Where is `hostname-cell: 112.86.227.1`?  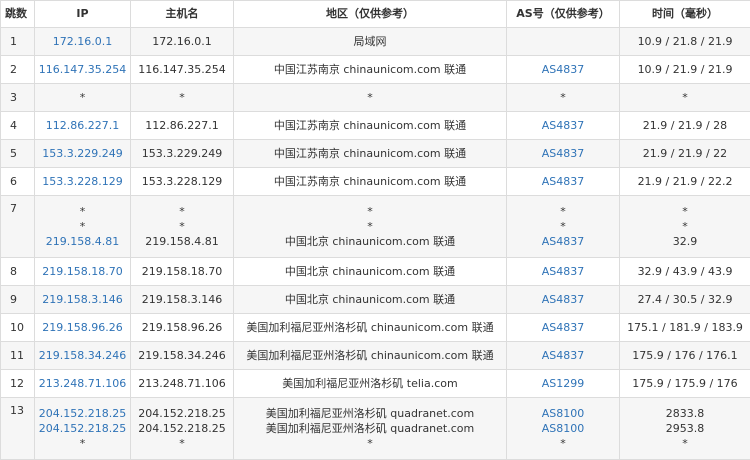 hostname-cell: 112.86.227.1 is located at coordinates (182, 126).